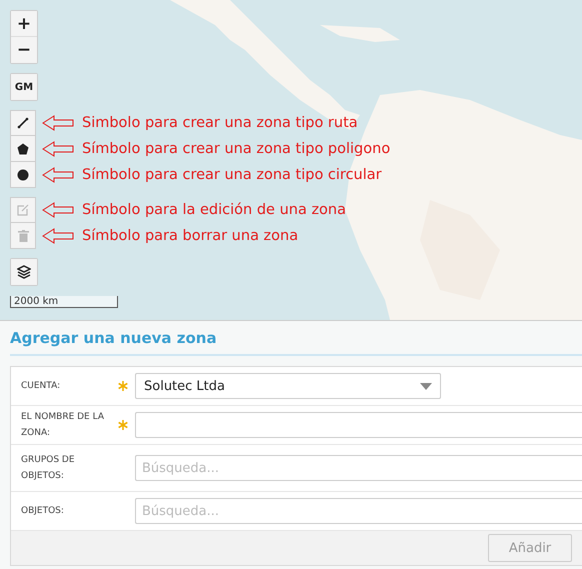 The height and width of the screenshot is (569, 582). What do you see at coordinates (64, 302) in the screenshot?
I see `scale-bar: 2000 km` at bounding box center [64, 302].